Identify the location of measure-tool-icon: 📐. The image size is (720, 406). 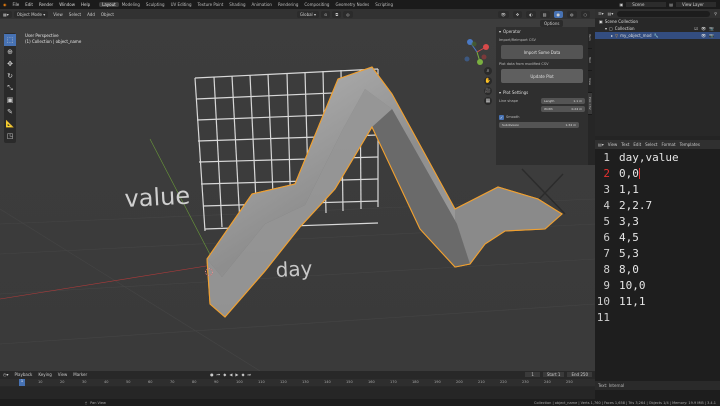
(10, 124).